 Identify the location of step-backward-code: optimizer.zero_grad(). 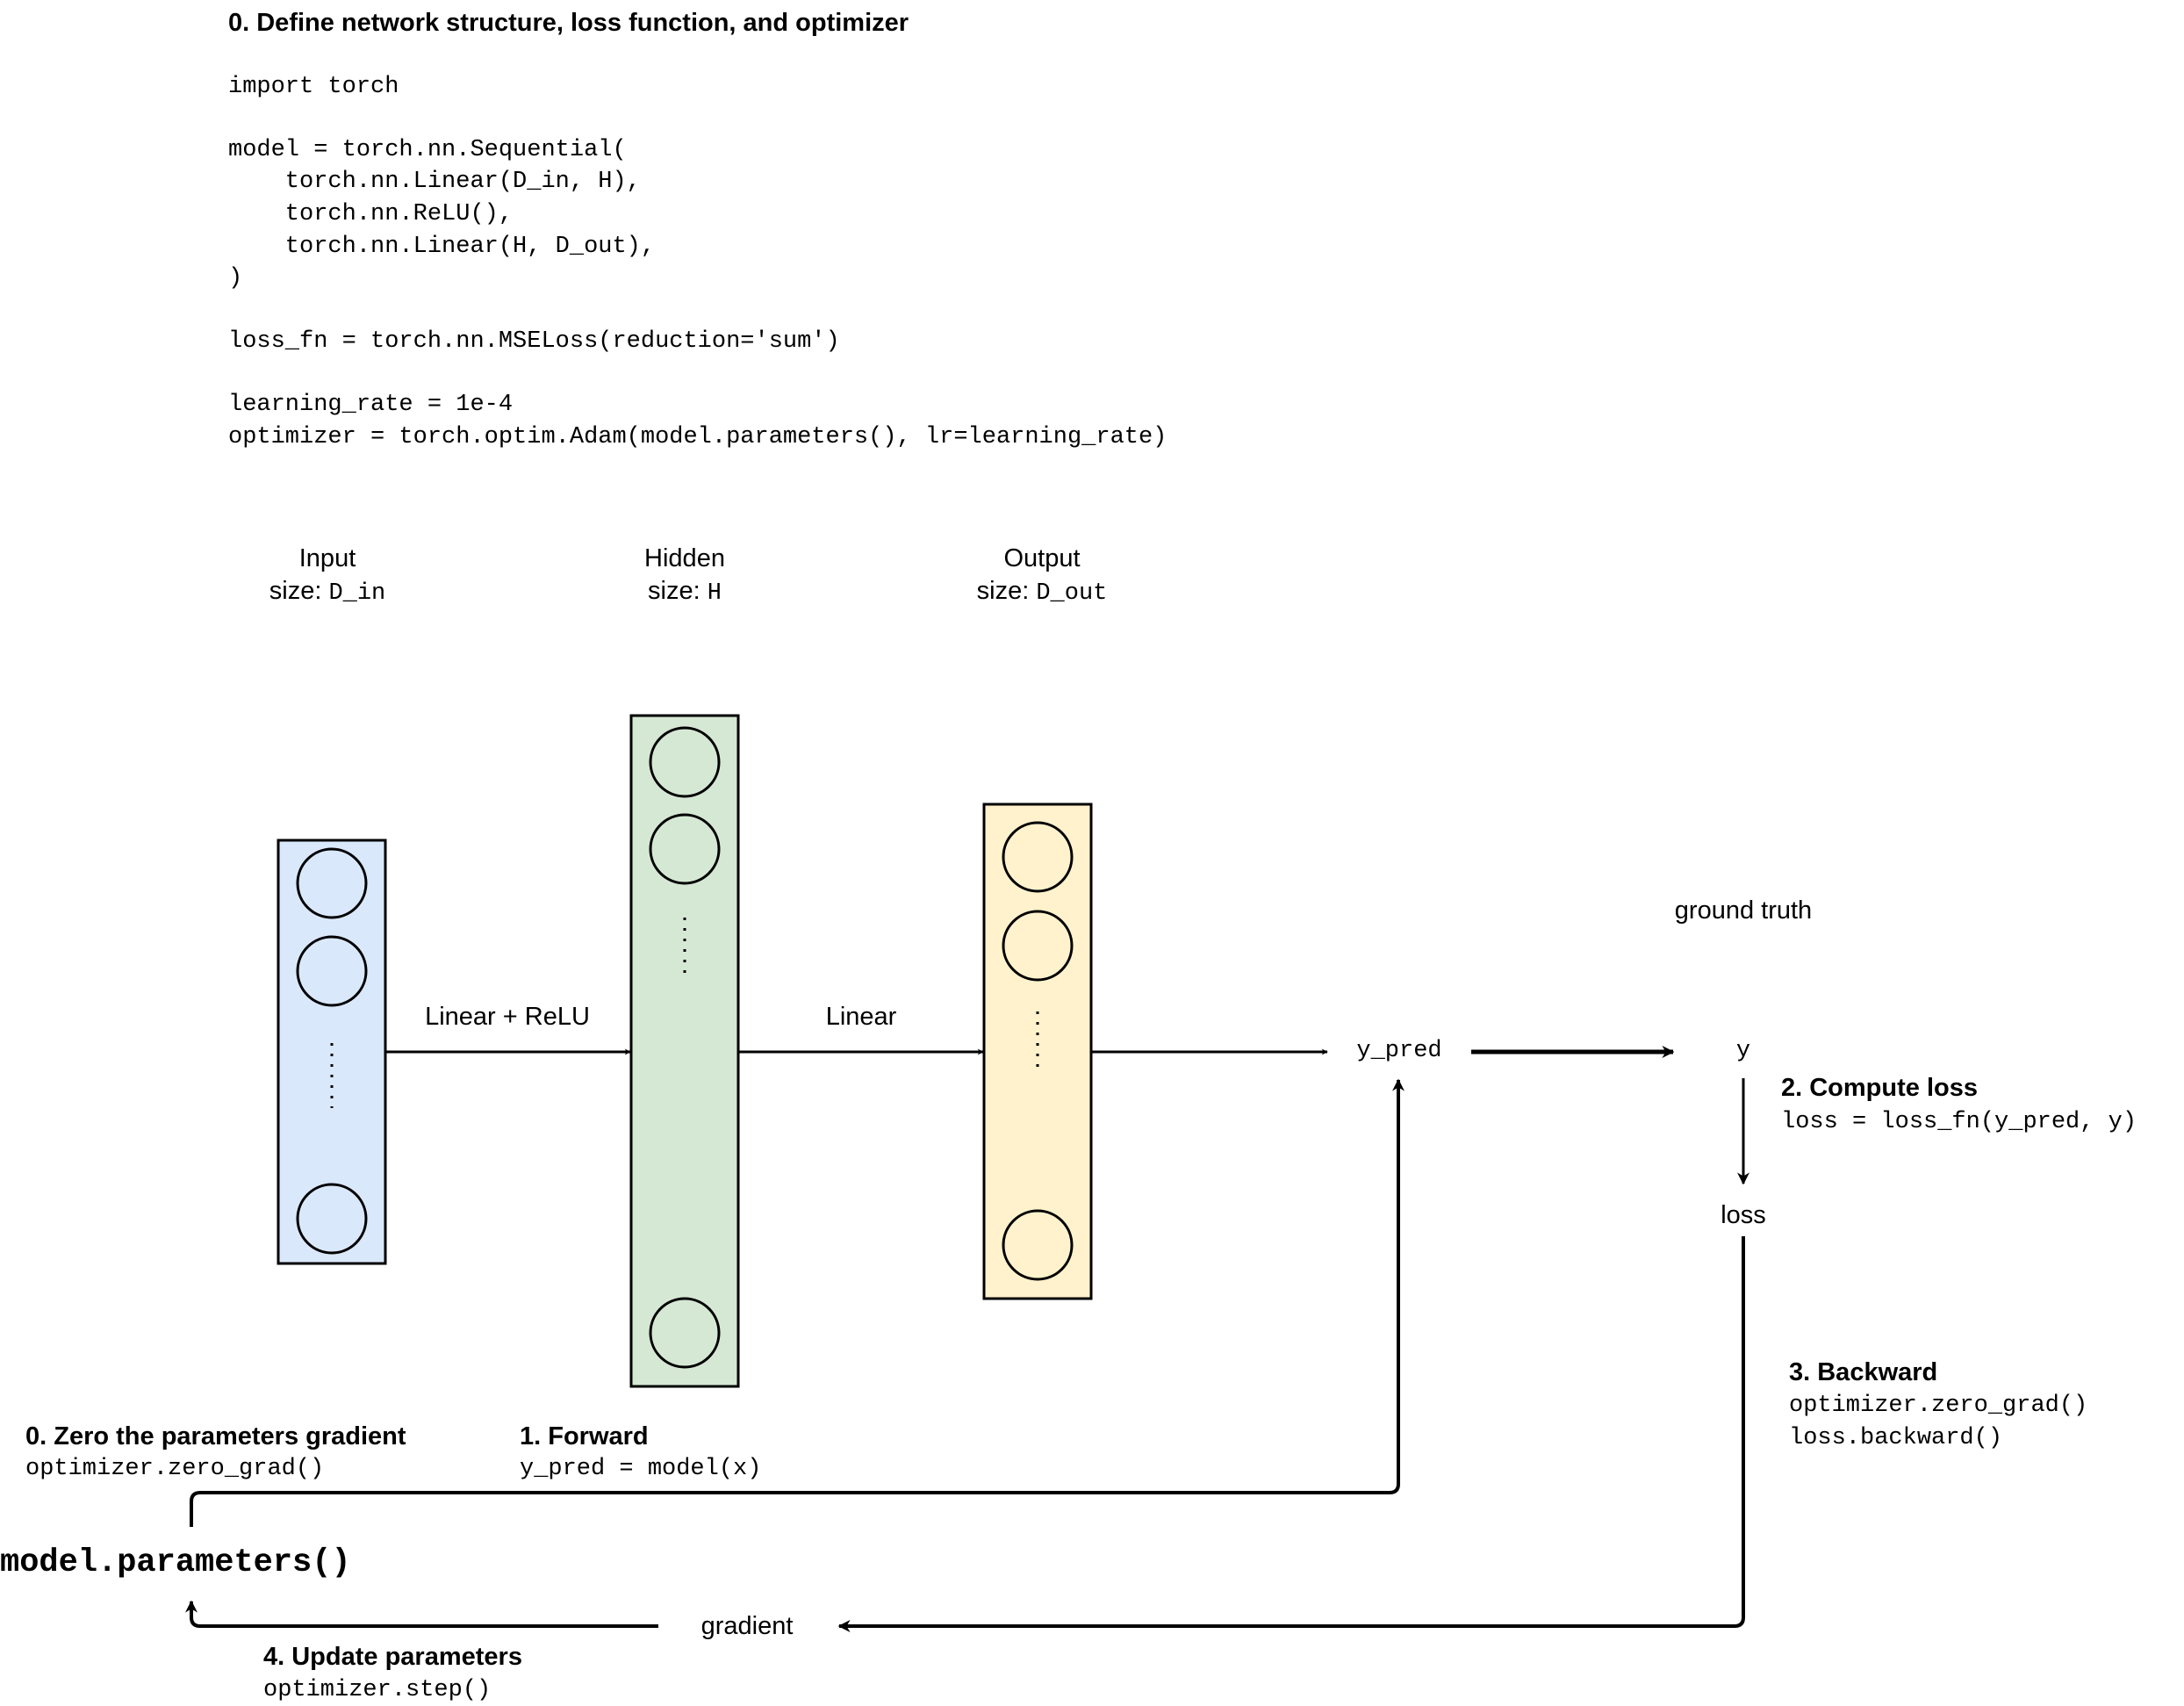
(1938, 1406).